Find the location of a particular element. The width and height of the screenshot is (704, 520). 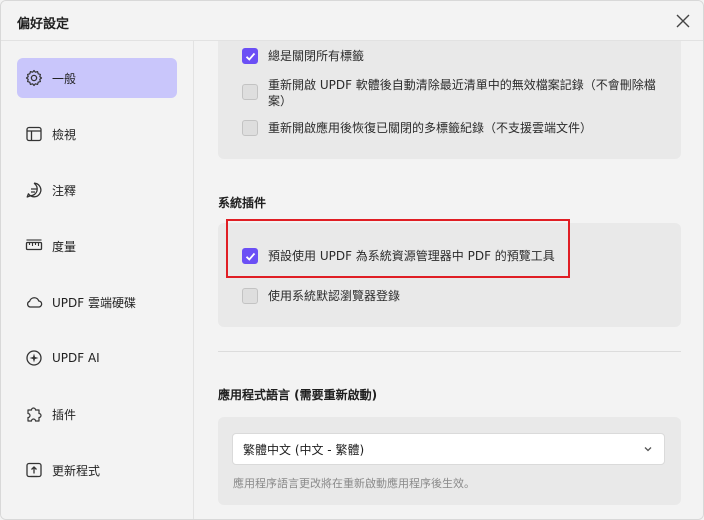

window-title: 偏好設定 is located at coordinates (43, 24).